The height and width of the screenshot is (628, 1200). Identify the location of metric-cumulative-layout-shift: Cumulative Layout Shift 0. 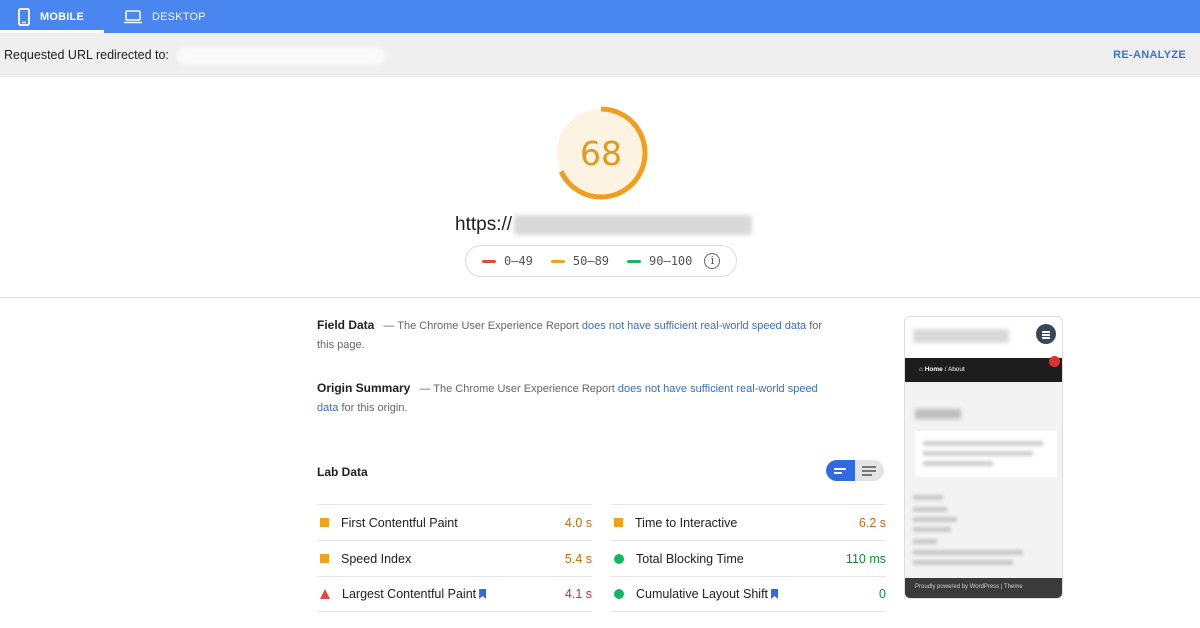
(748, 594).